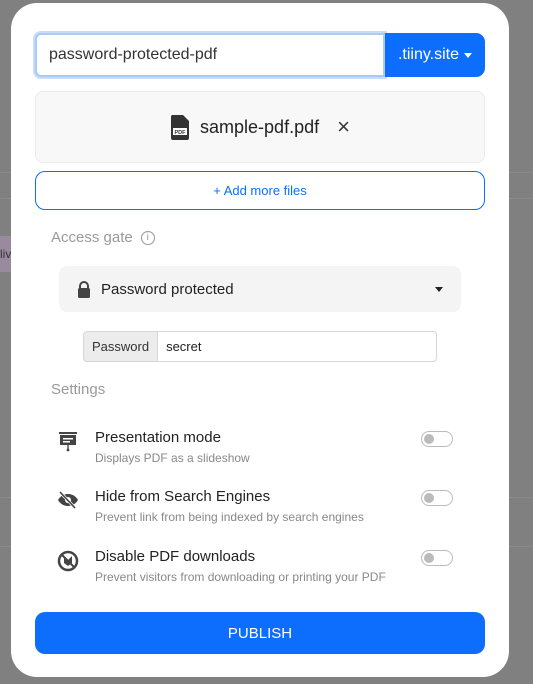 This screenshot has width=533, height=684. Describe the element at coordinates (180, 127) in the screenshot. I see `pdf-file-icon: PDF` at that location.